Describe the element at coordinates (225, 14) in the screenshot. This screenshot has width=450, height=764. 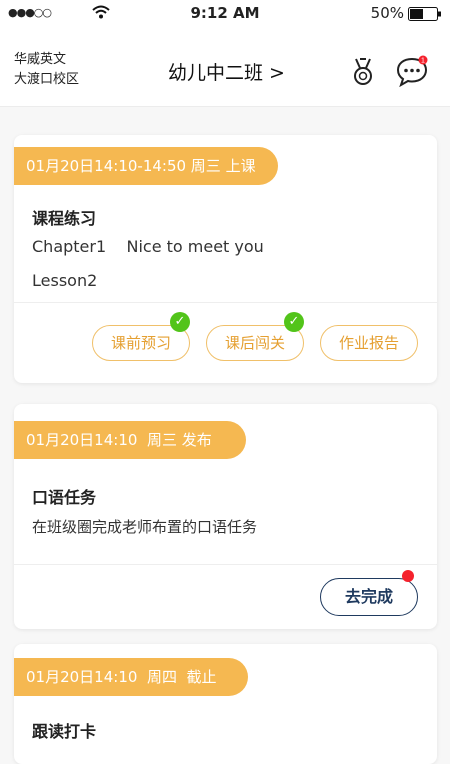
I see `status-bar: ●●●○○ 9:12 AM 50%` at that location.